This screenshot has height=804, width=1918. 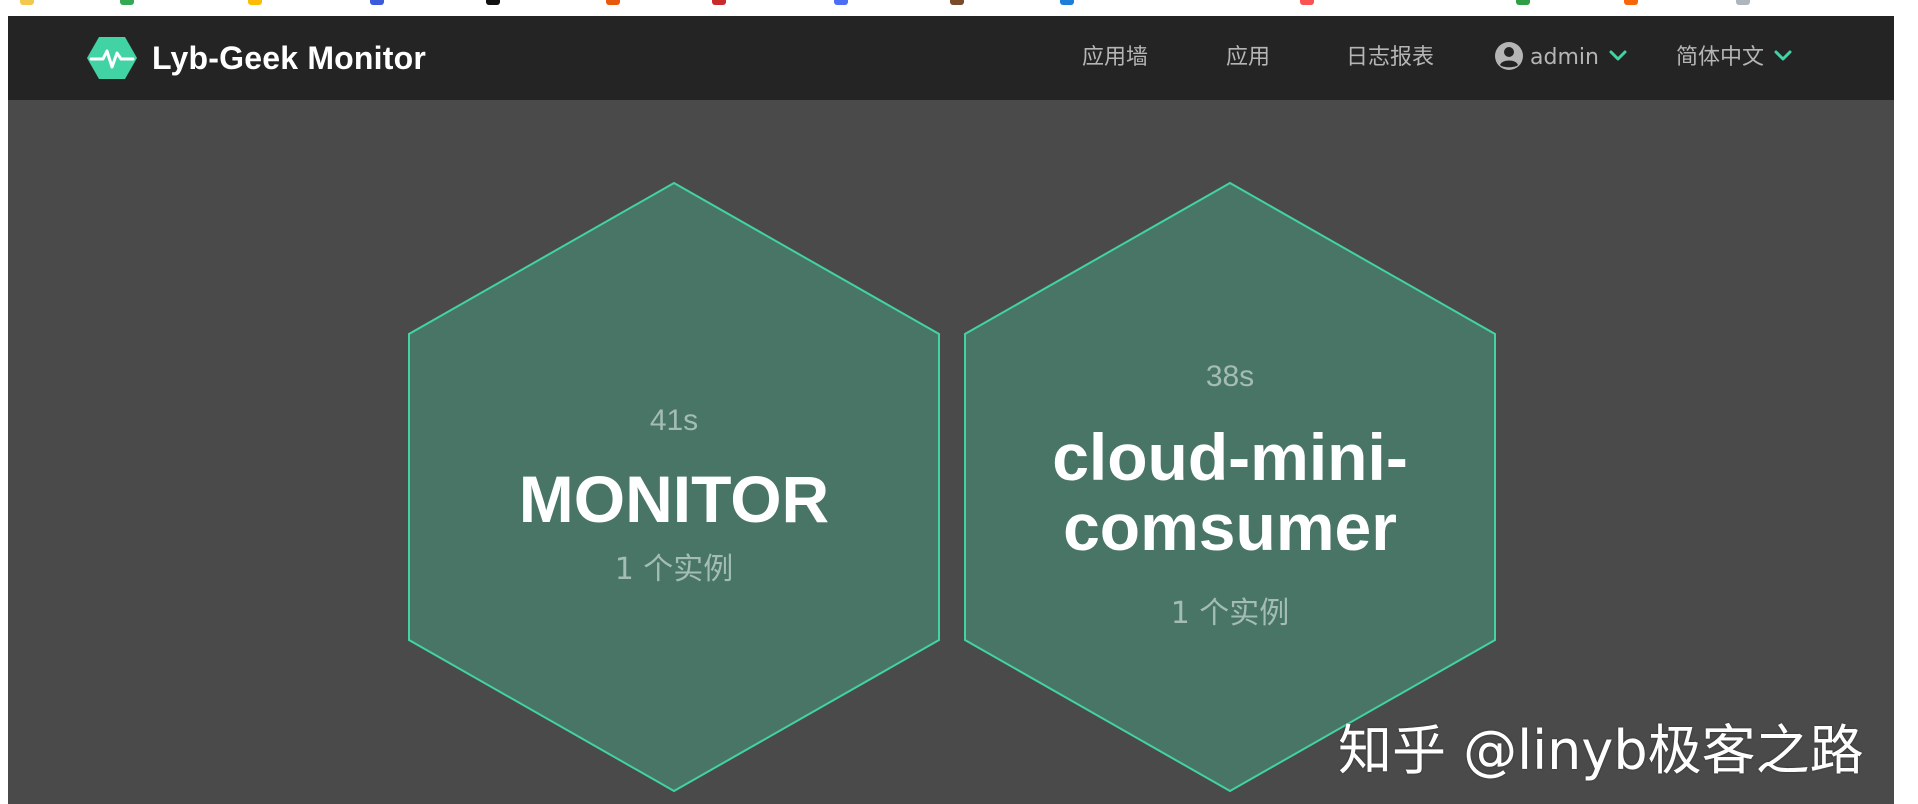 What do you see at coordinates (1564, 57) in the screenshot?
I see `user-name: admin` at bounding box center [1564, 57].